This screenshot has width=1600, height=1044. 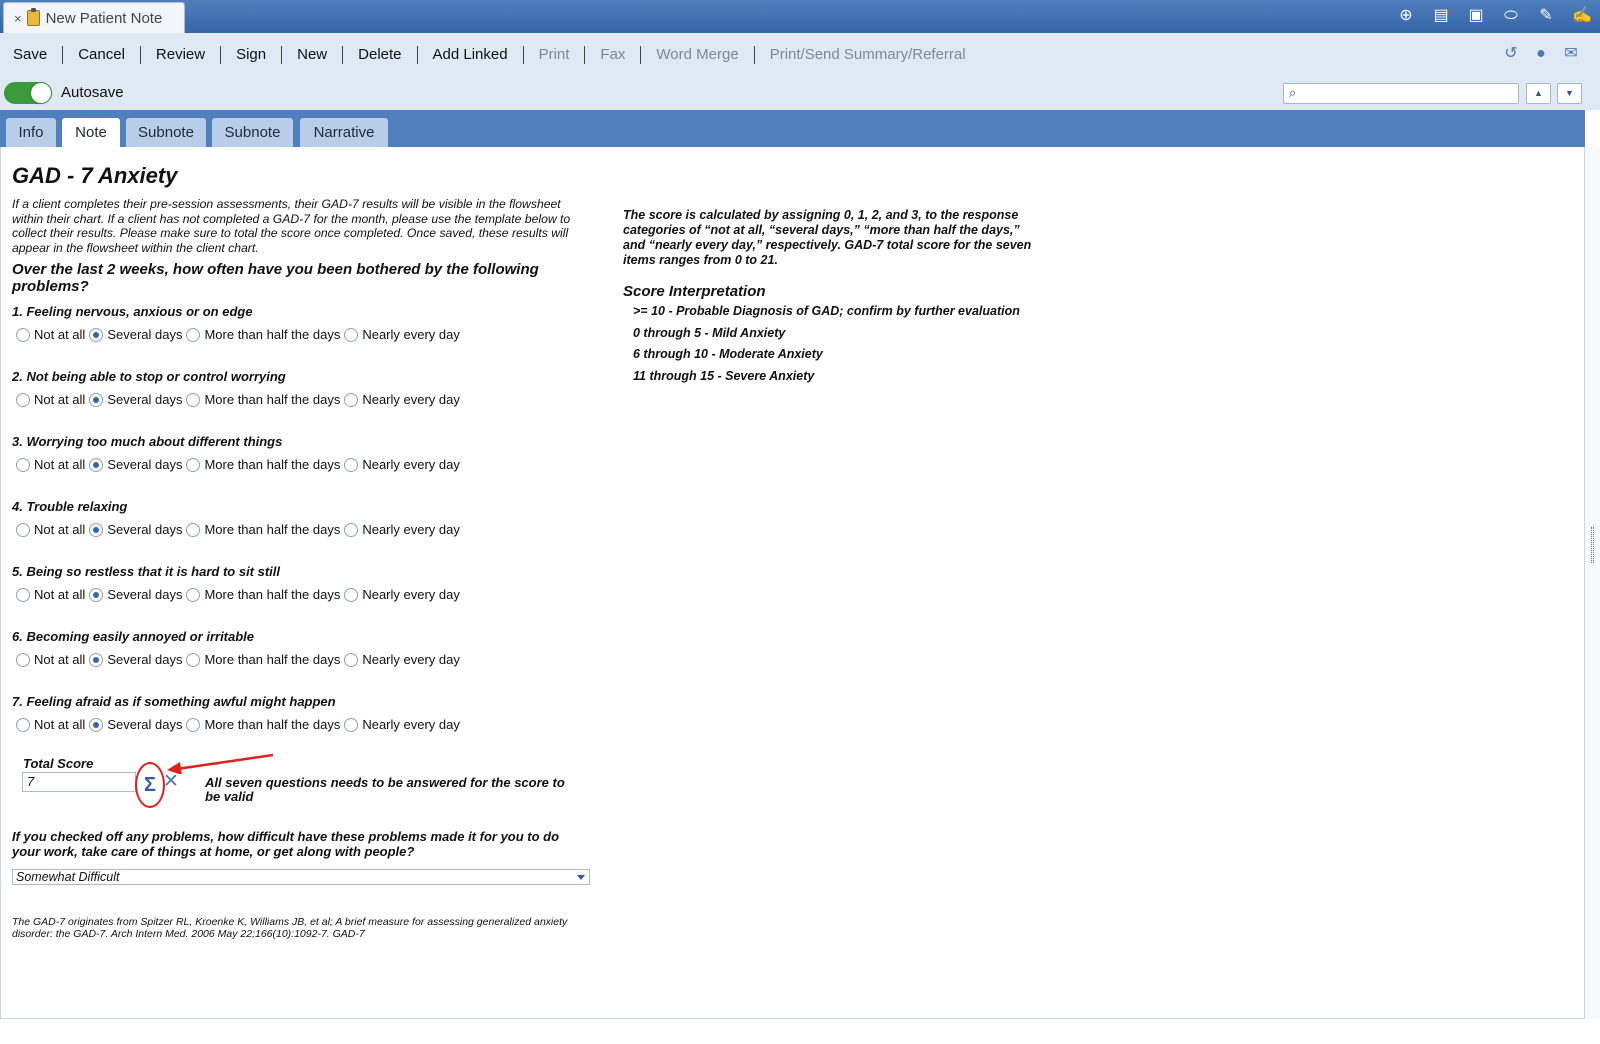 What do you see at coordinates (301, 877) in the screenshot?
I see `difficulty-select: Somewhat Difficult` at bounding box center [301, 877].